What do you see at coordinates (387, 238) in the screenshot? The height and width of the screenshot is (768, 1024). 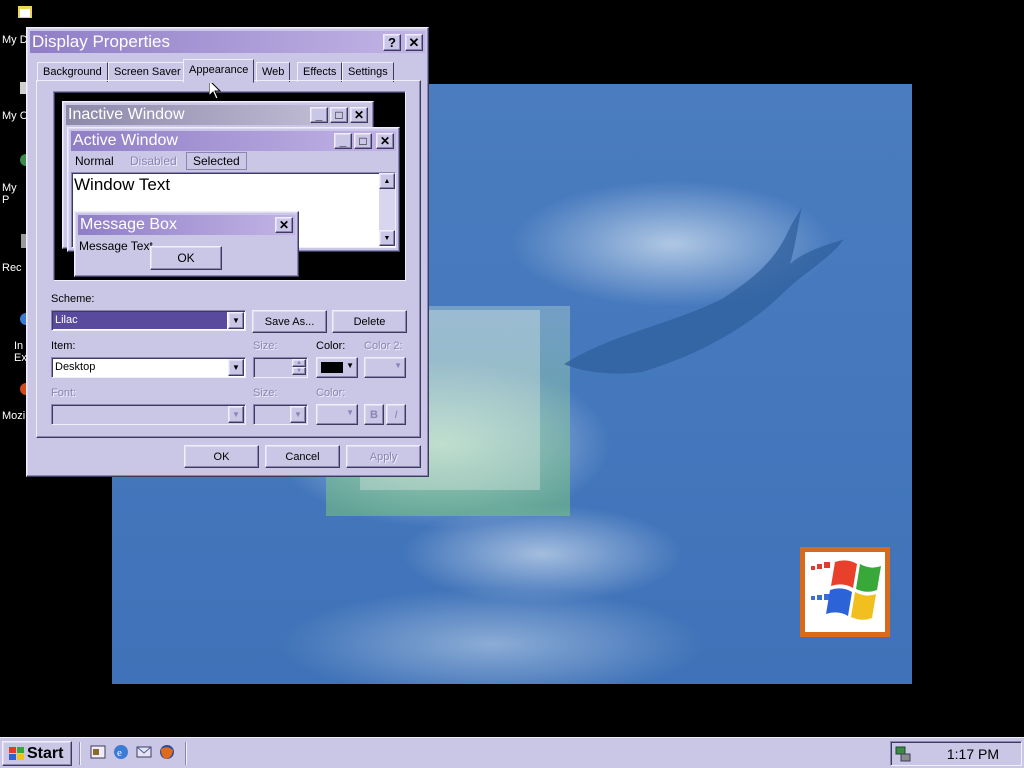 I see `scroll-down-icon: ▼` at bounding box center [387, 238].